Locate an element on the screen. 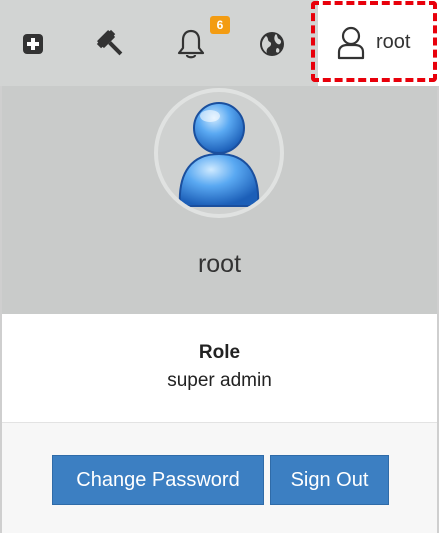  avatar is located at coordinates (219, 153).